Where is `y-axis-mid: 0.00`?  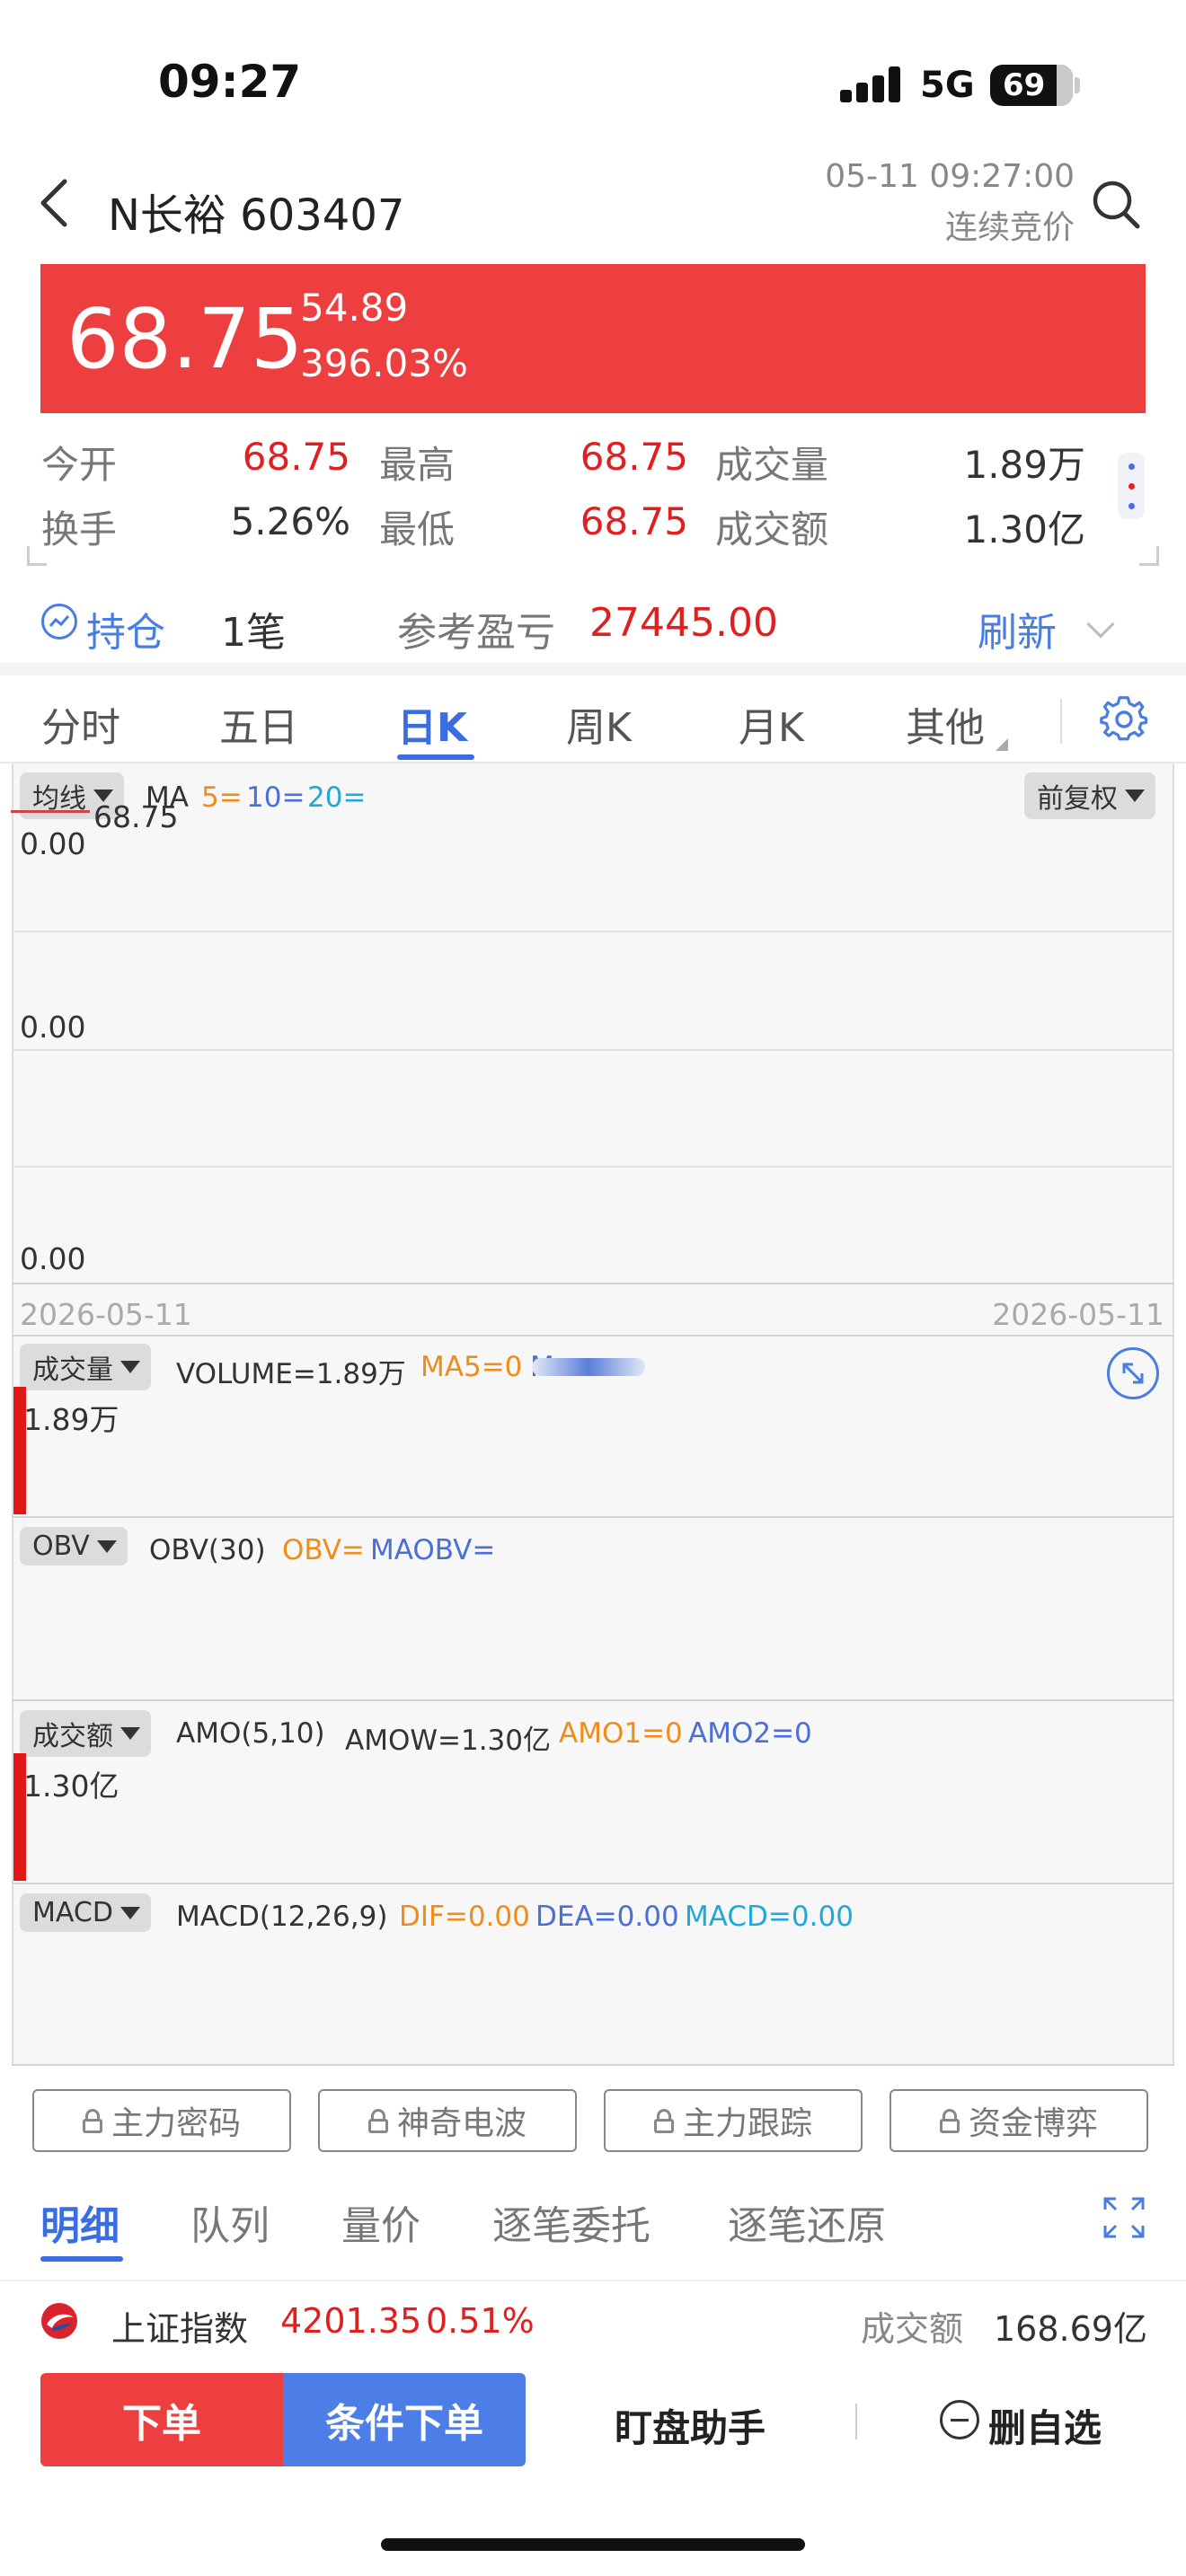 y-axis-mid: 0.00 is located at coordinates (53, 1027).